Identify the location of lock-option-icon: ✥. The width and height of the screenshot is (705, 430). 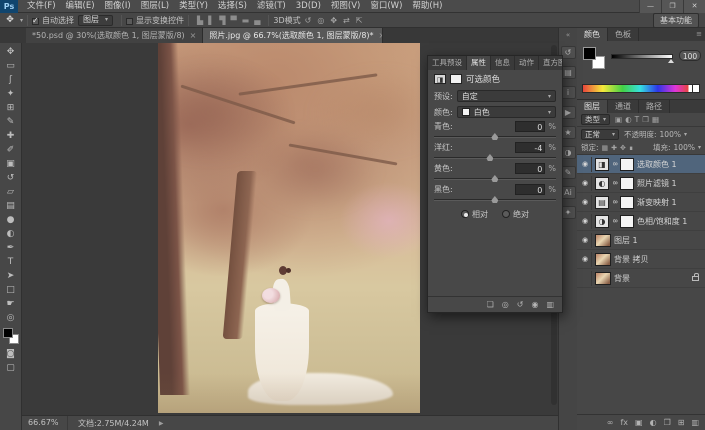
(623, 148).